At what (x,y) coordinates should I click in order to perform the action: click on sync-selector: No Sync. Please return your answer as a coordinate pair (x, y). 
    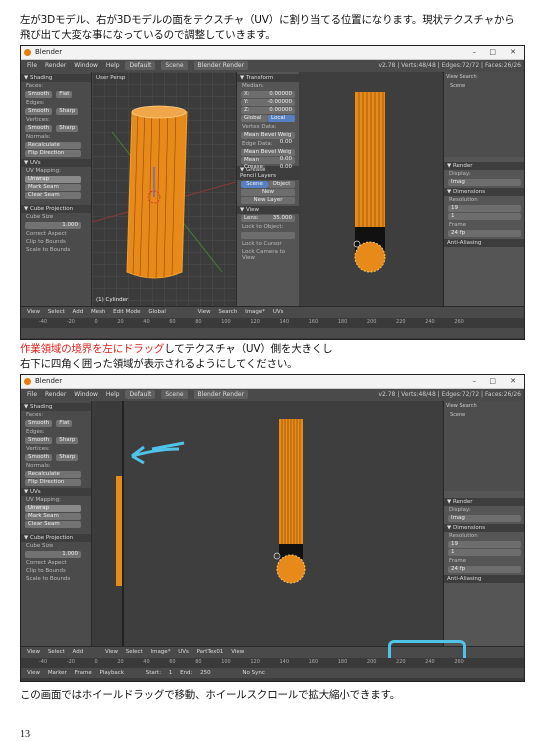
    Looking at the image, I should click on (253, 673).